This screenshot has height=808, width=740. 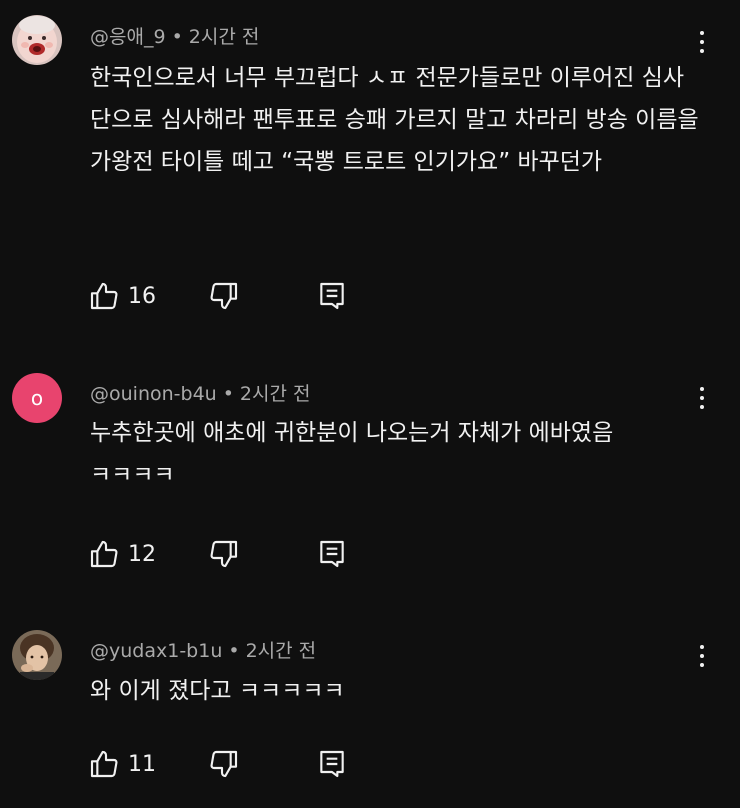 What do you see at coordinates (122, 554) in the screenshot?
I see `like-button: 12` at bounding box center [122, 554].